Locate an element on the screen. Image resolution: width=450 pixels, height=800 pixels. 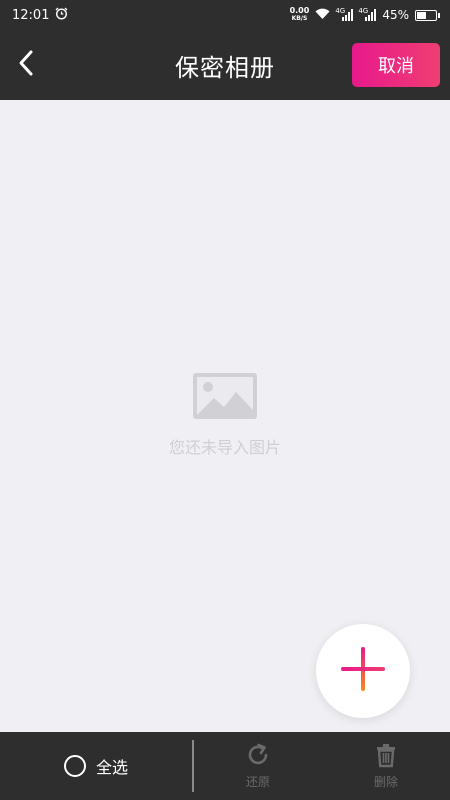
select-all-button: 全选 is located at coordinates (96, 766).